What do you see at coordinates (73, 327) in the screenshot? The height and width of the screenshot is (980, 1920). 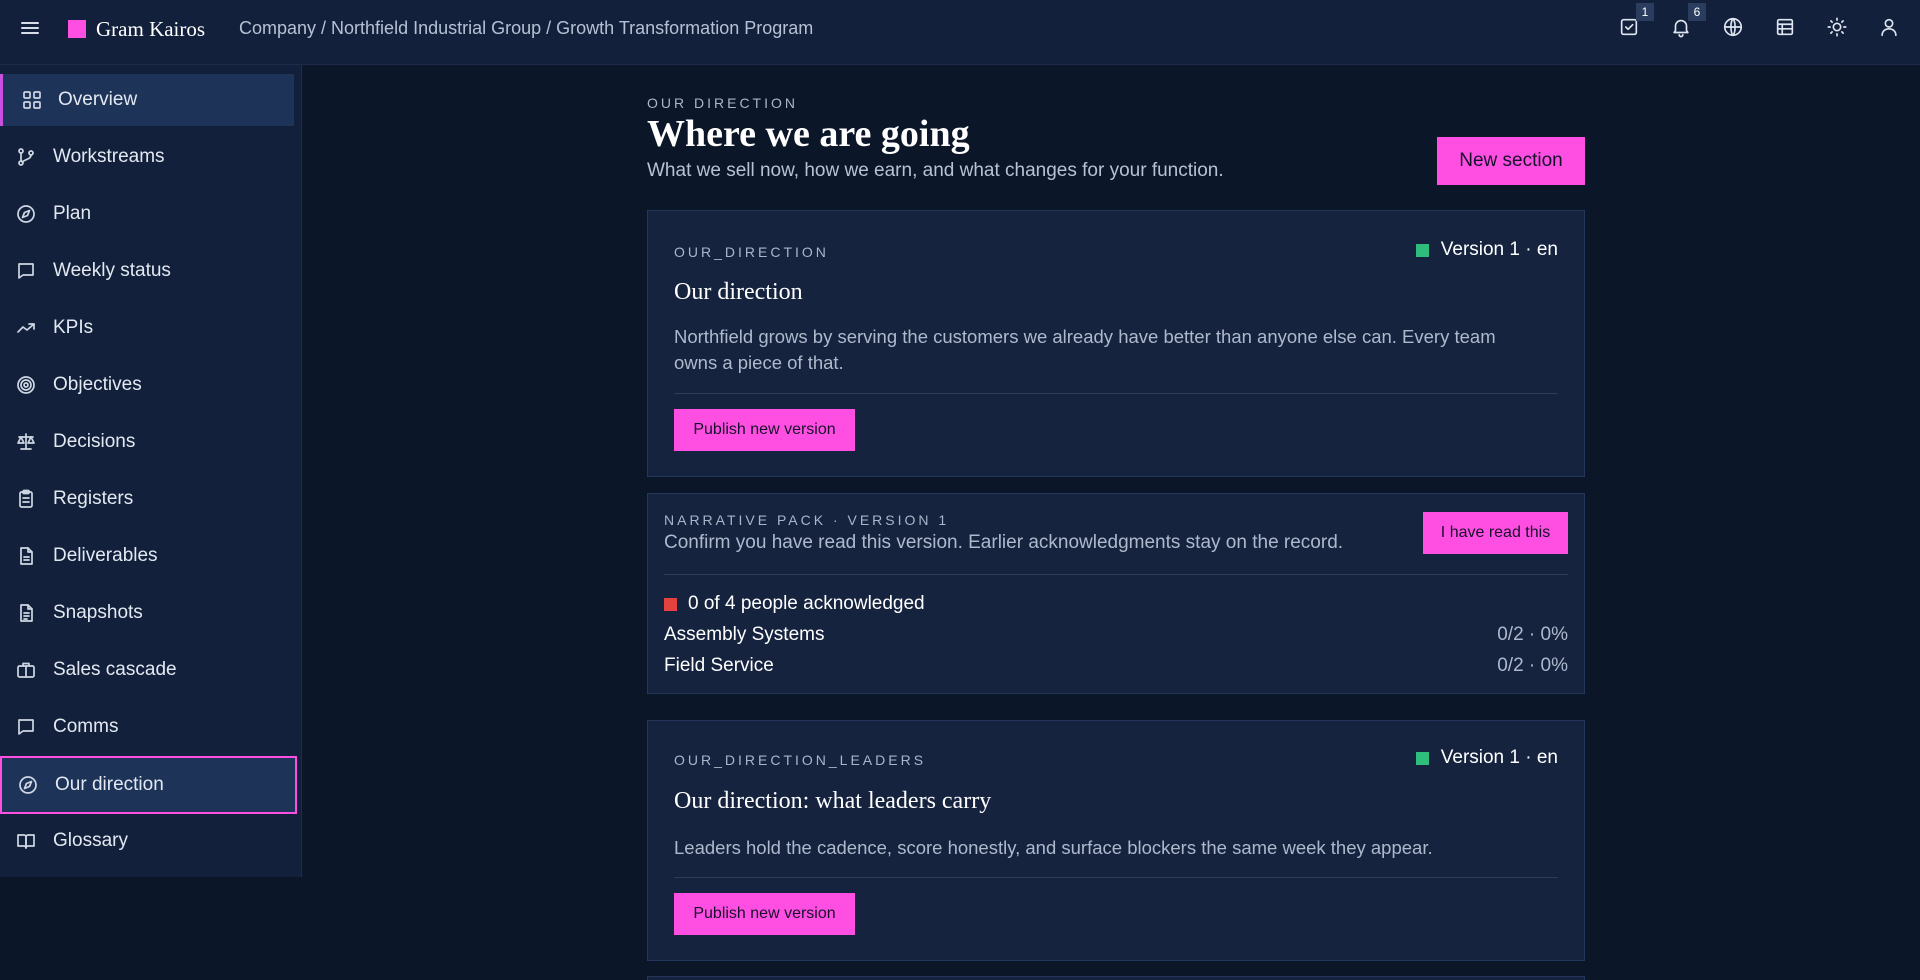 I see `sidebar-item-label: KPIs` at bounding box center [73, 327].